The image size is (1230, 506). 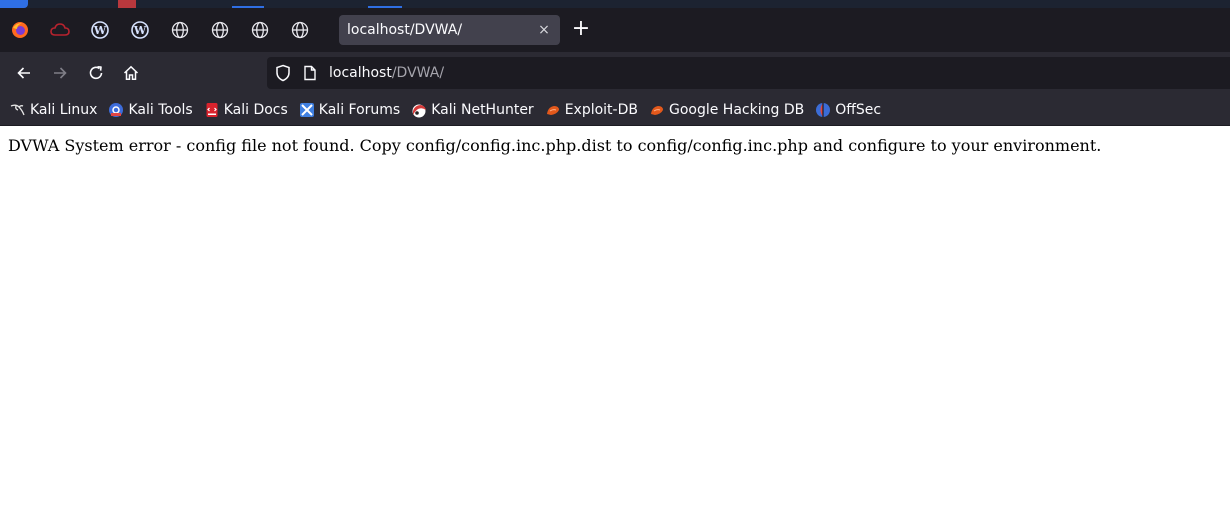 What do you see at coordinates (160, 109) in the screenshot?
I see `bookmark-label: Kali Tools` at bounding box center [160, 109].